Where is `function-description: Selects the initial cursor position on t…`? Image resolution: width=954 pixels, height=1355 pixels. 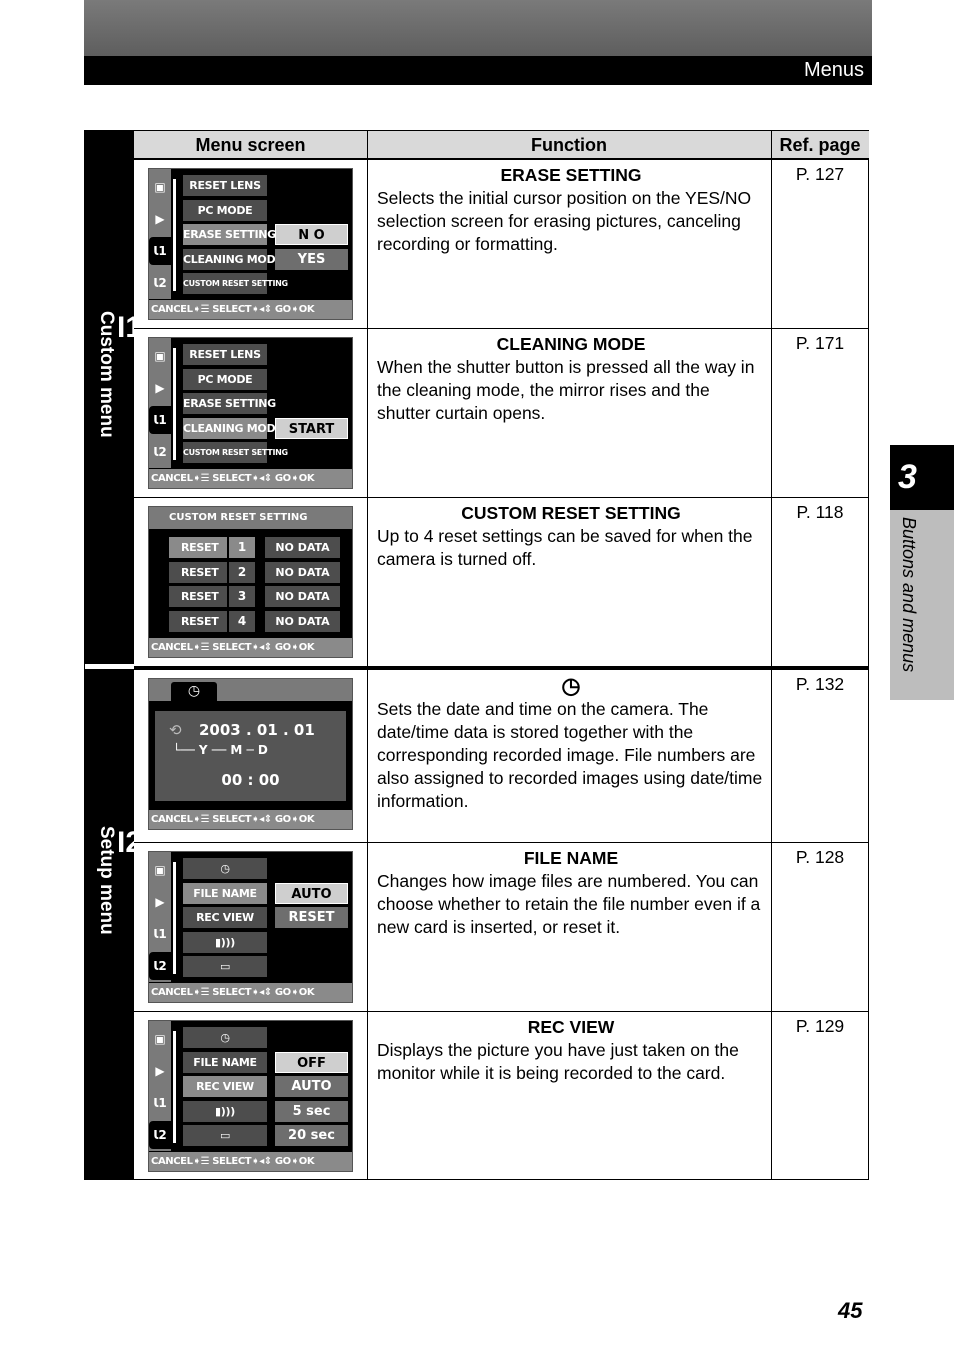 function-description: Selects the initial cursor position on t… is located at coordinates (564, 221).